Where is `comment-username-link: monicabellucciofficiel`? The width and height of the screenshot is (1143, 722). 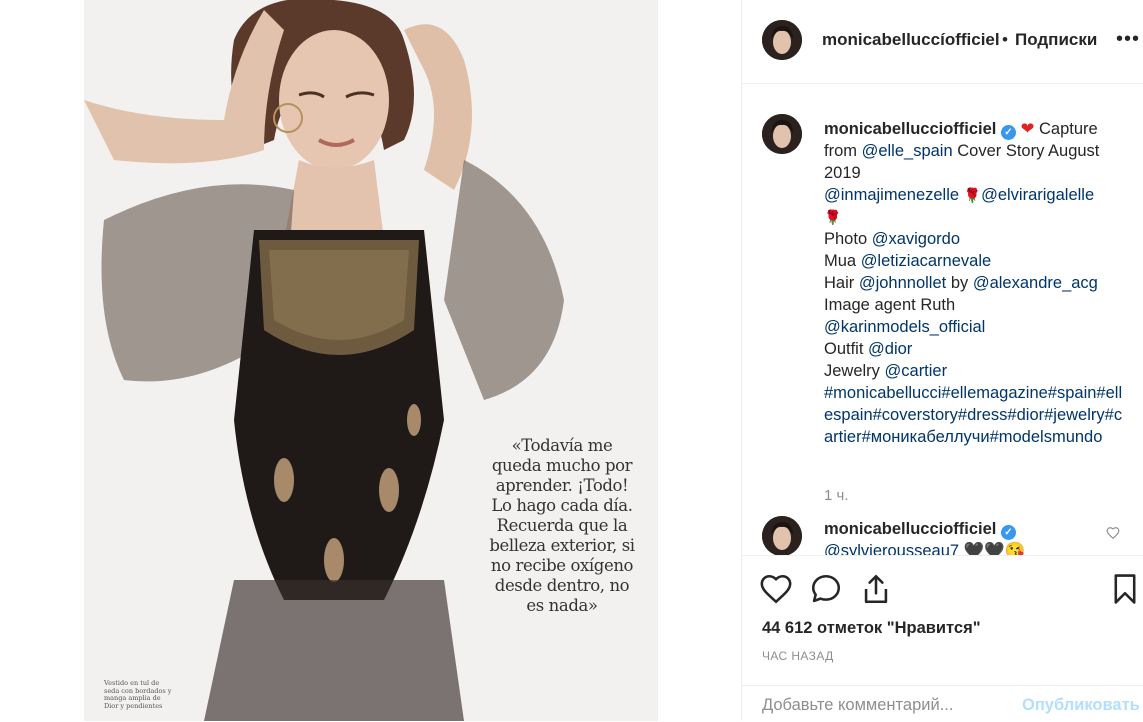 comment-username-link: monicabellucciofficiel is located at coordinates (910, 529).